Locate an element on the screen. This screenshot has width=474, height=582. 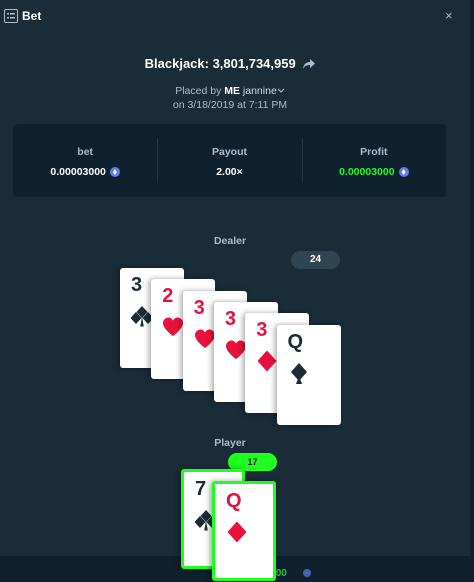
bet-list-icon is located at coordinates (11, 16).